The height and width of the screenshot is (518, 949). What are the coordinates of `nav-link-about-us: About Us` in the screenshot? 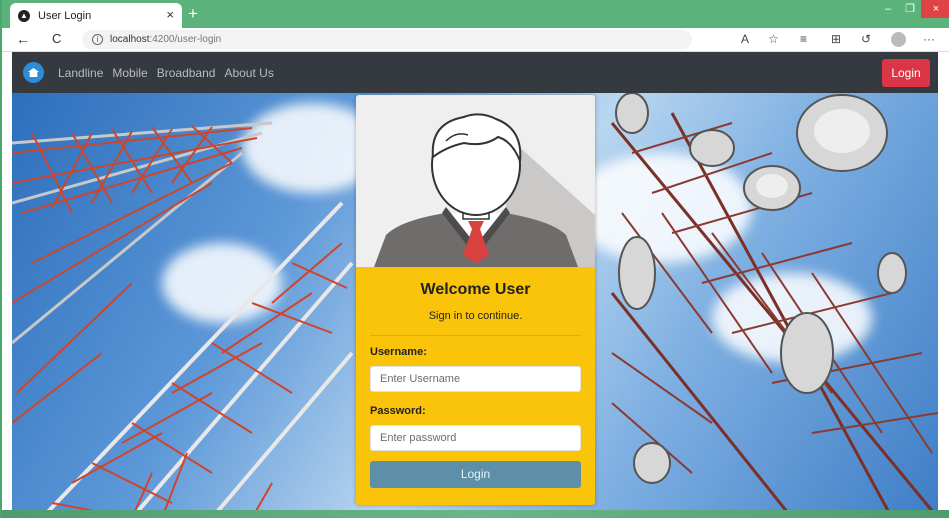 It's located at (248, 73).